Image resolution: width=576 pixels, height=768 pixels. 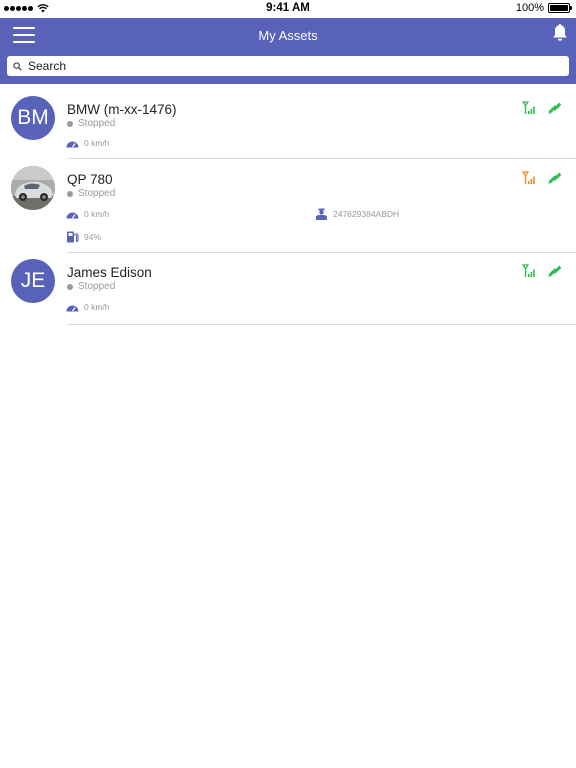 I want to click on asset-item: JE James Edison Stopped 0 km/h, so click(x=288, y=293).